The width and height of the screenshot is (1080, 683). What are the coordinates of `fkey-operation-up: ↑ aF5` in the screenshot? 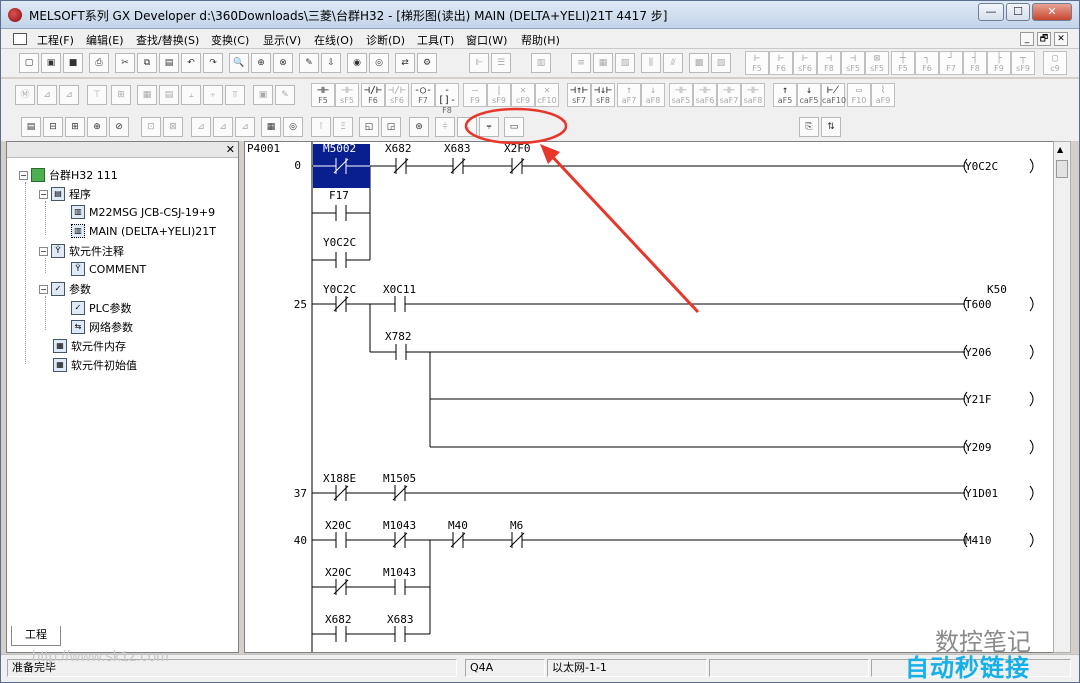 It's located at (785, 95).